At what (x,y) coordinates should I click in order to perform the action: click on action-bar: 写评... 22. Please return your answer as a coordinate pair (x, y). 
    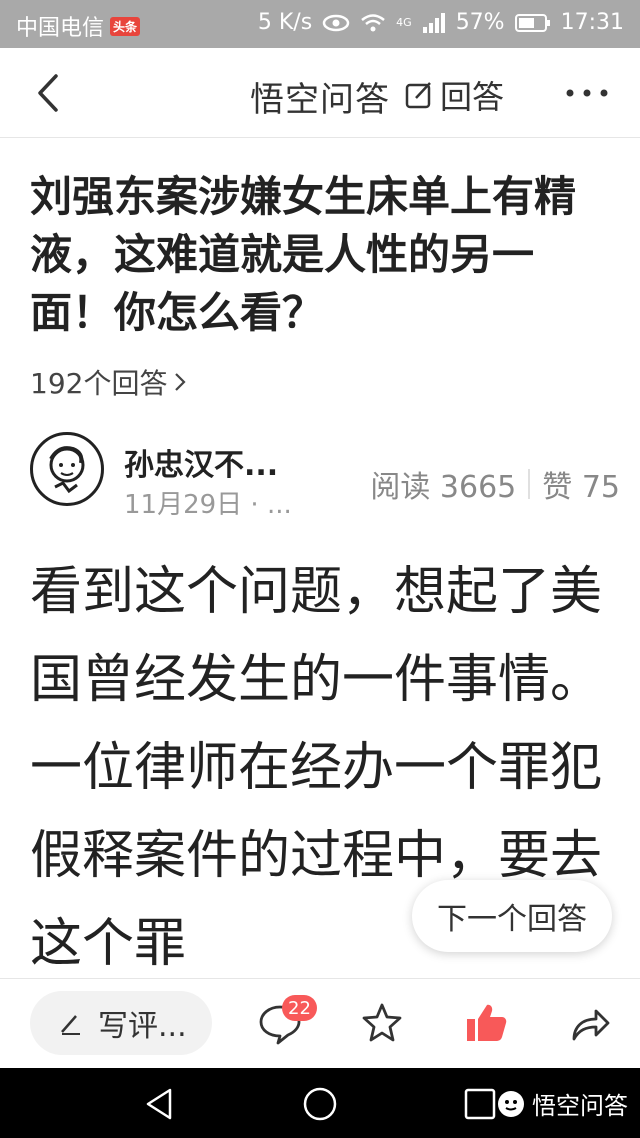
    Looking at the image, I should click on (320, 1023).